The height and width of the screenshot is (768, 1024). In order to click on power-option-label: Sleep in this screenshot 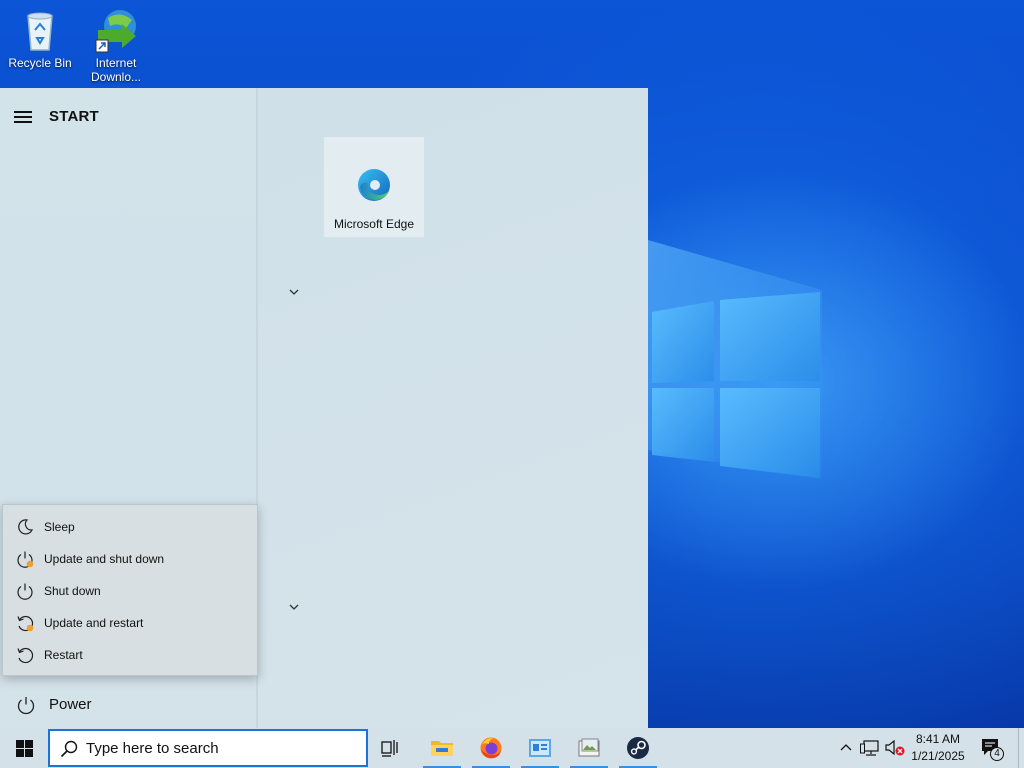, I will do `click(59, 527)`.